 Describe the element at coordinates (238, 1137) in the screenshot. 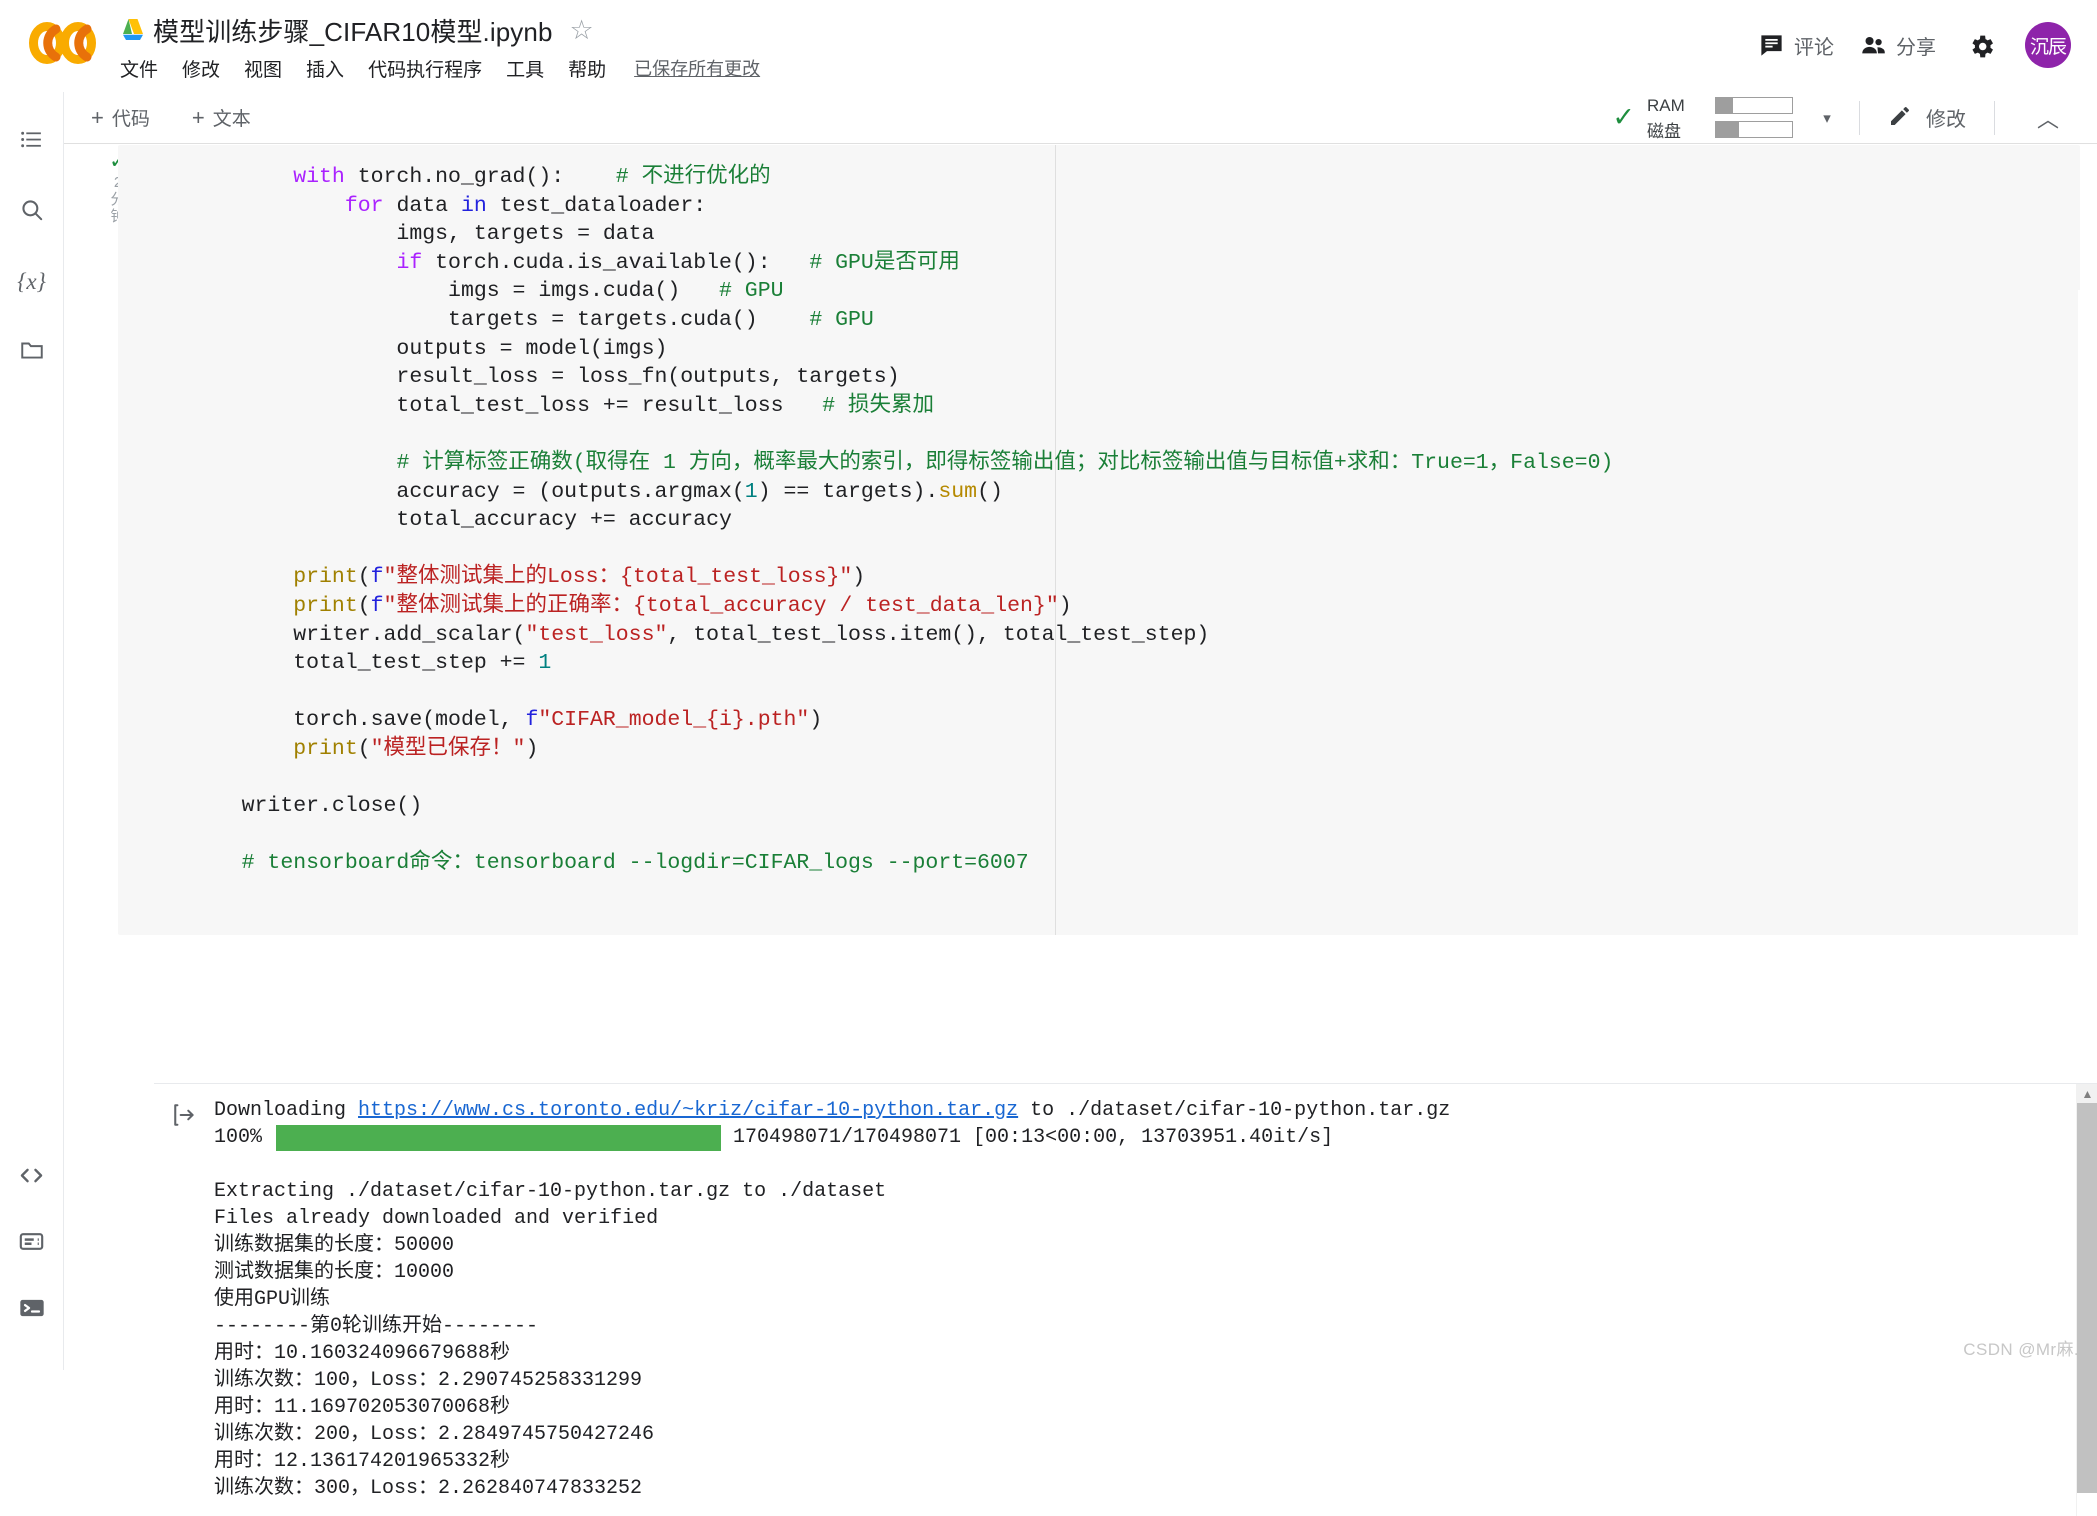

I see `progress-percent: 100%` at that location.